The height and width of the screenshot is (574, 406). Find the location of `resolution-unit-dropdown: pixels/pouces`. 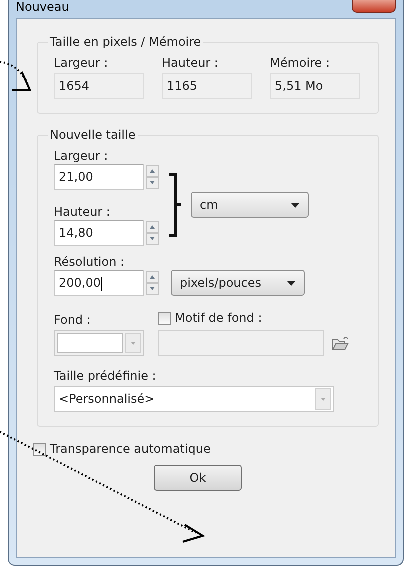

resolution-unit-dropdown: pixels/pouces is located at coordinates (238, 283).